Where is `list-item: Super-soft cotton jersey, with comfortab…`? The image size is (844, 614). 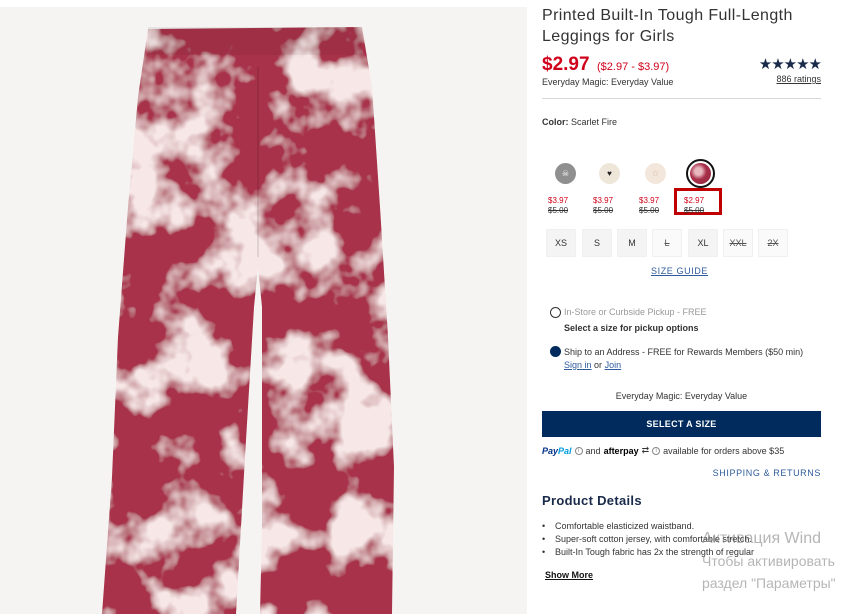
list-item: Super-soft cotton jersey, with comfortab… is located at coordinates (681, 539).